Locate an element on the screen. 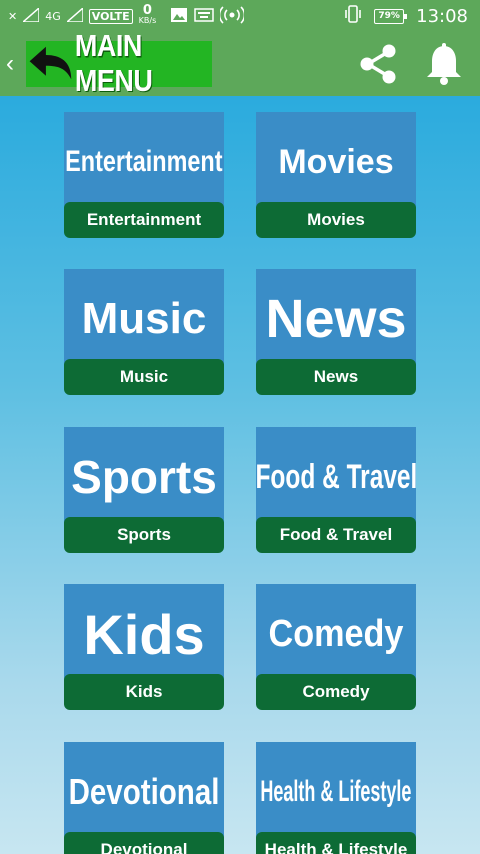 The width and height of the screenshot is (480, 854). category-label: Kids is located at coordinates (144, 692).